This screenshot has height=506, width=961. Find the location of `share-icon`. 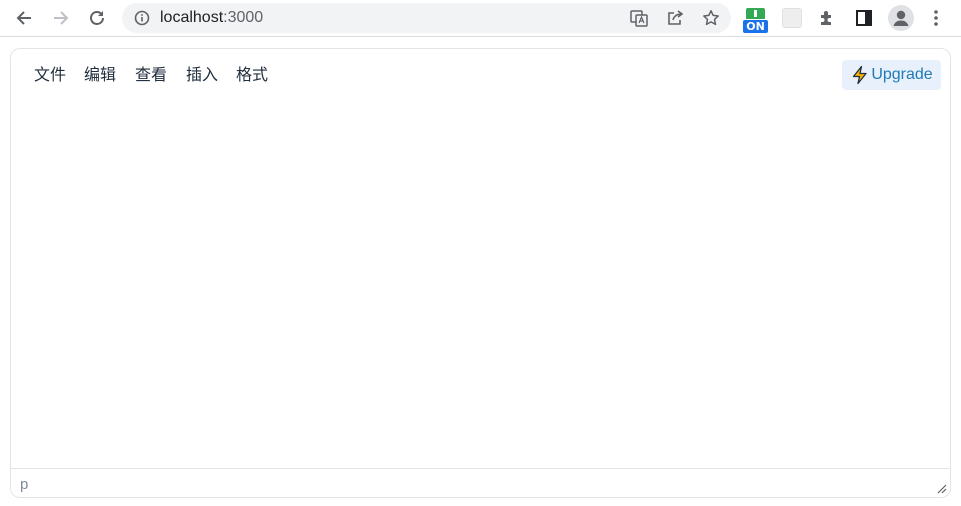

share-icon is located at coordinates (675, 18).